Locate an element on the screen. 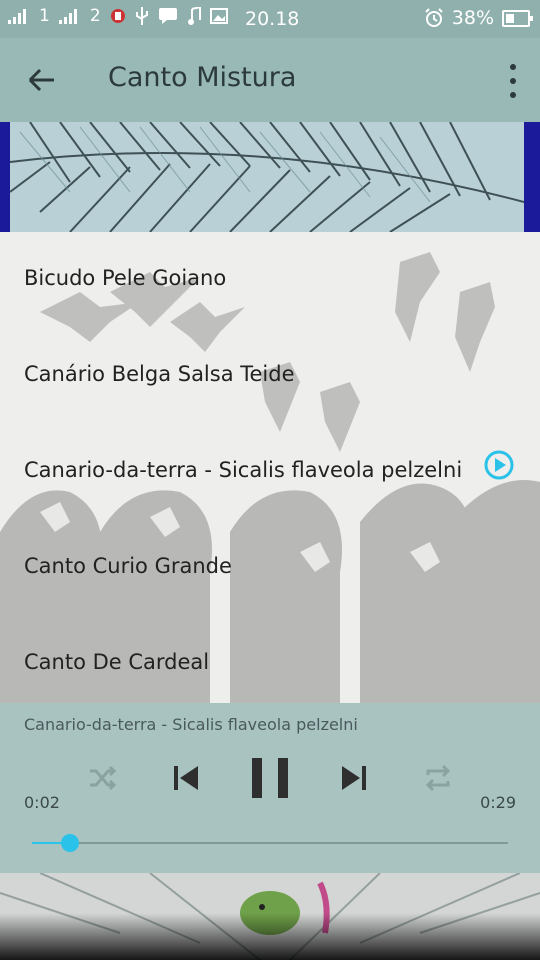  next-button is located at coordinates (354, 778).